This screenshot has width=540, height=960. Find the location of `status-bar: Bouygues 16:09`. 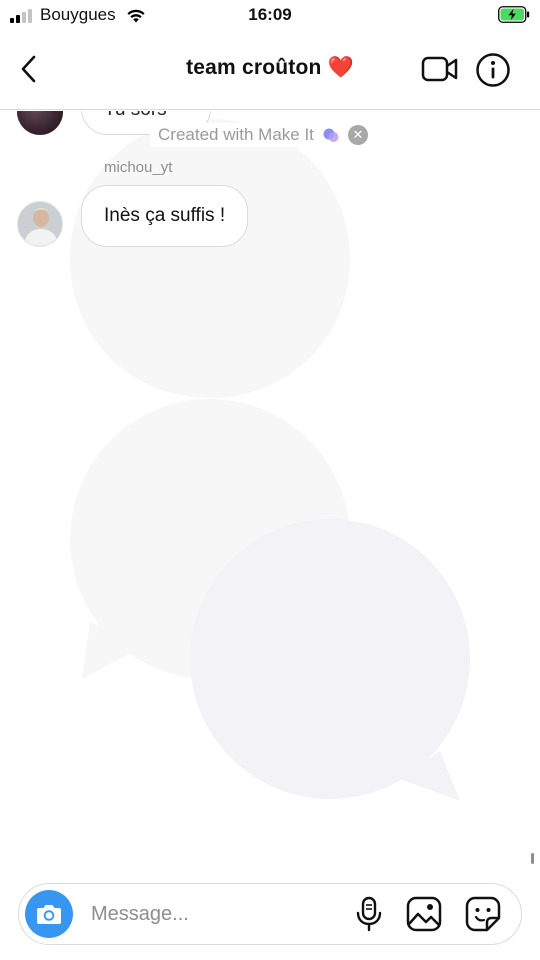

status-bar: Bouygues 16:09 is located at coordinates (270, 16).